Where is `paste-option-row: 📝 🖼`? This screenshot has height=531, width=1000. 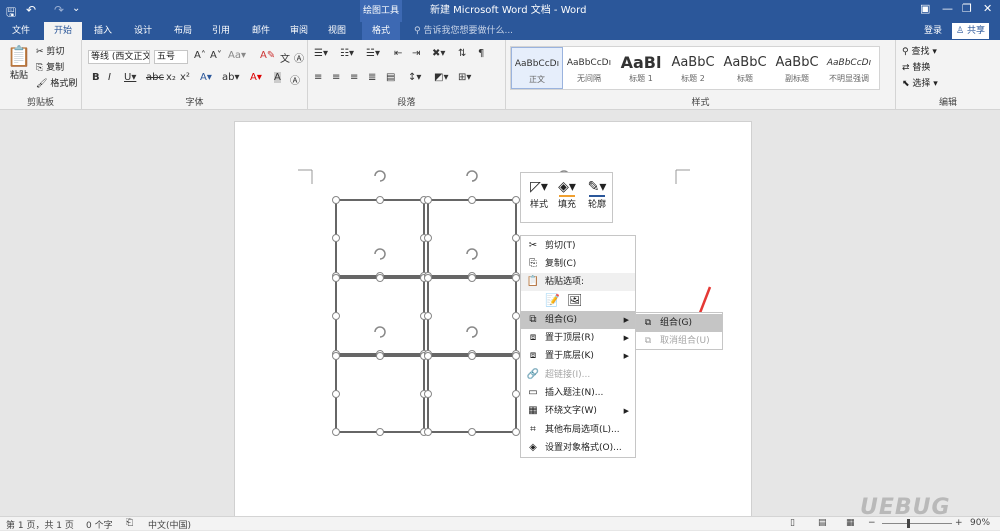
paste-option-row: 📝 🖼 is located at coordinates (578, 301).